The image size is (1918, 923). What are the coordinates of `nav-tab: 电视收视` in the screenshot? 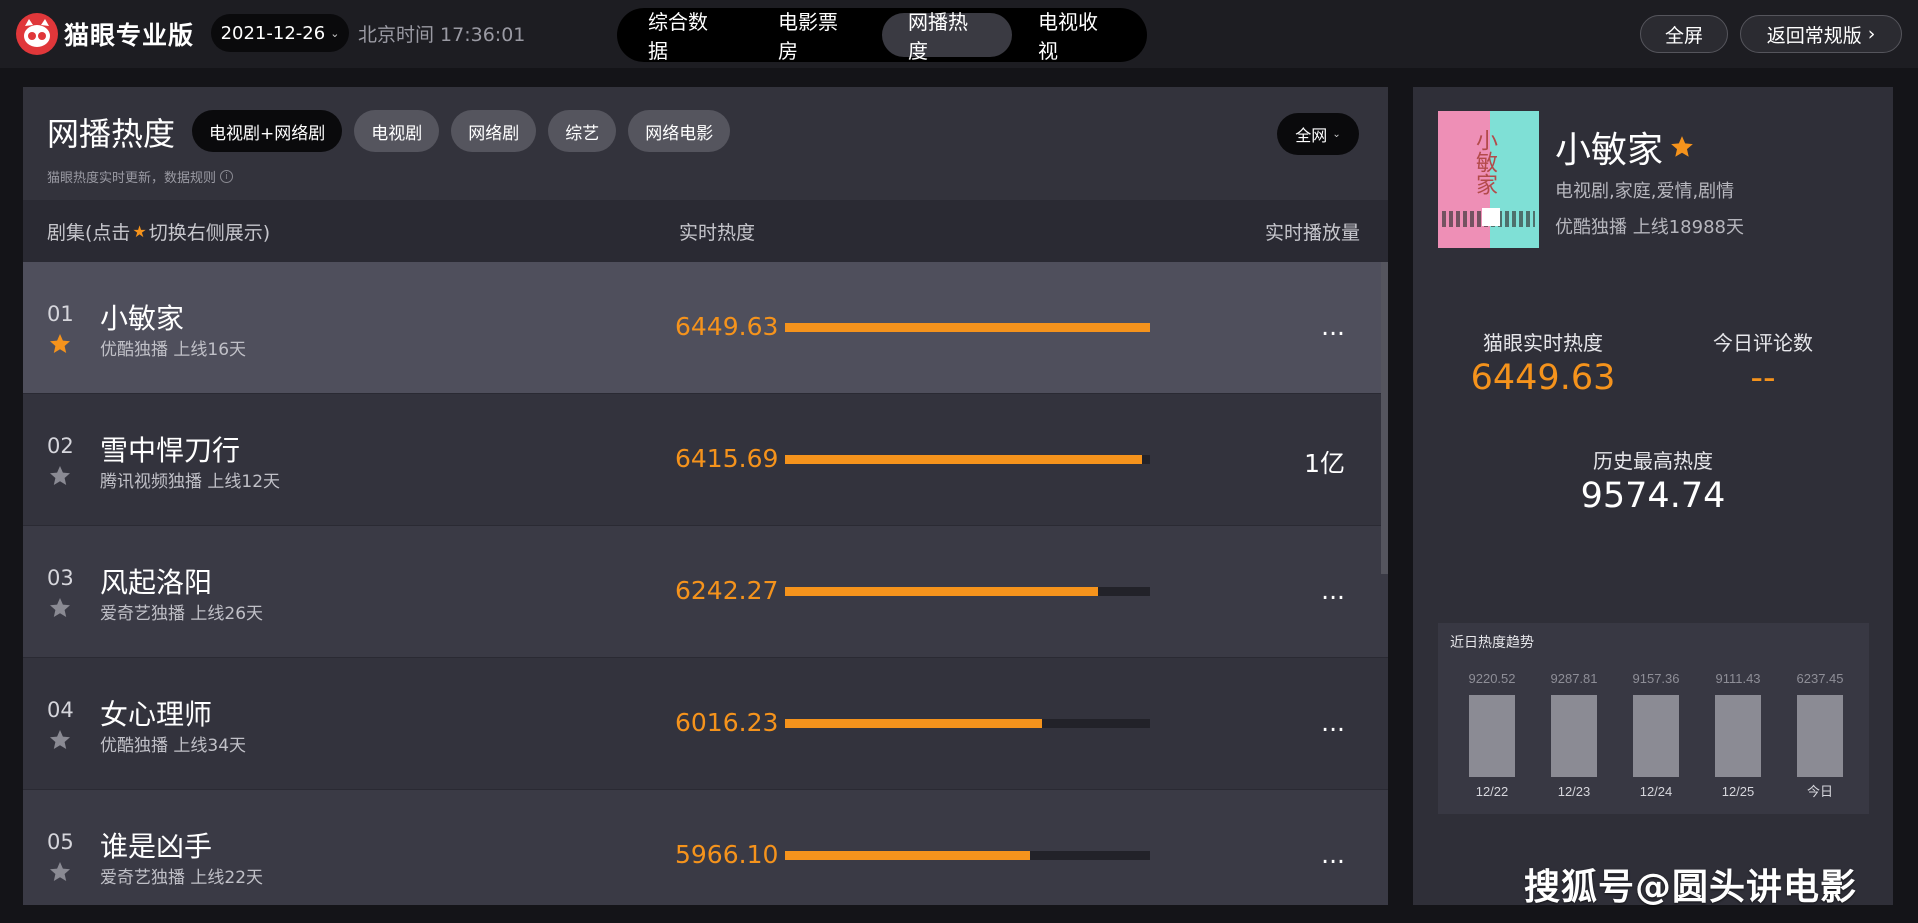 It's located at (1077, 36).